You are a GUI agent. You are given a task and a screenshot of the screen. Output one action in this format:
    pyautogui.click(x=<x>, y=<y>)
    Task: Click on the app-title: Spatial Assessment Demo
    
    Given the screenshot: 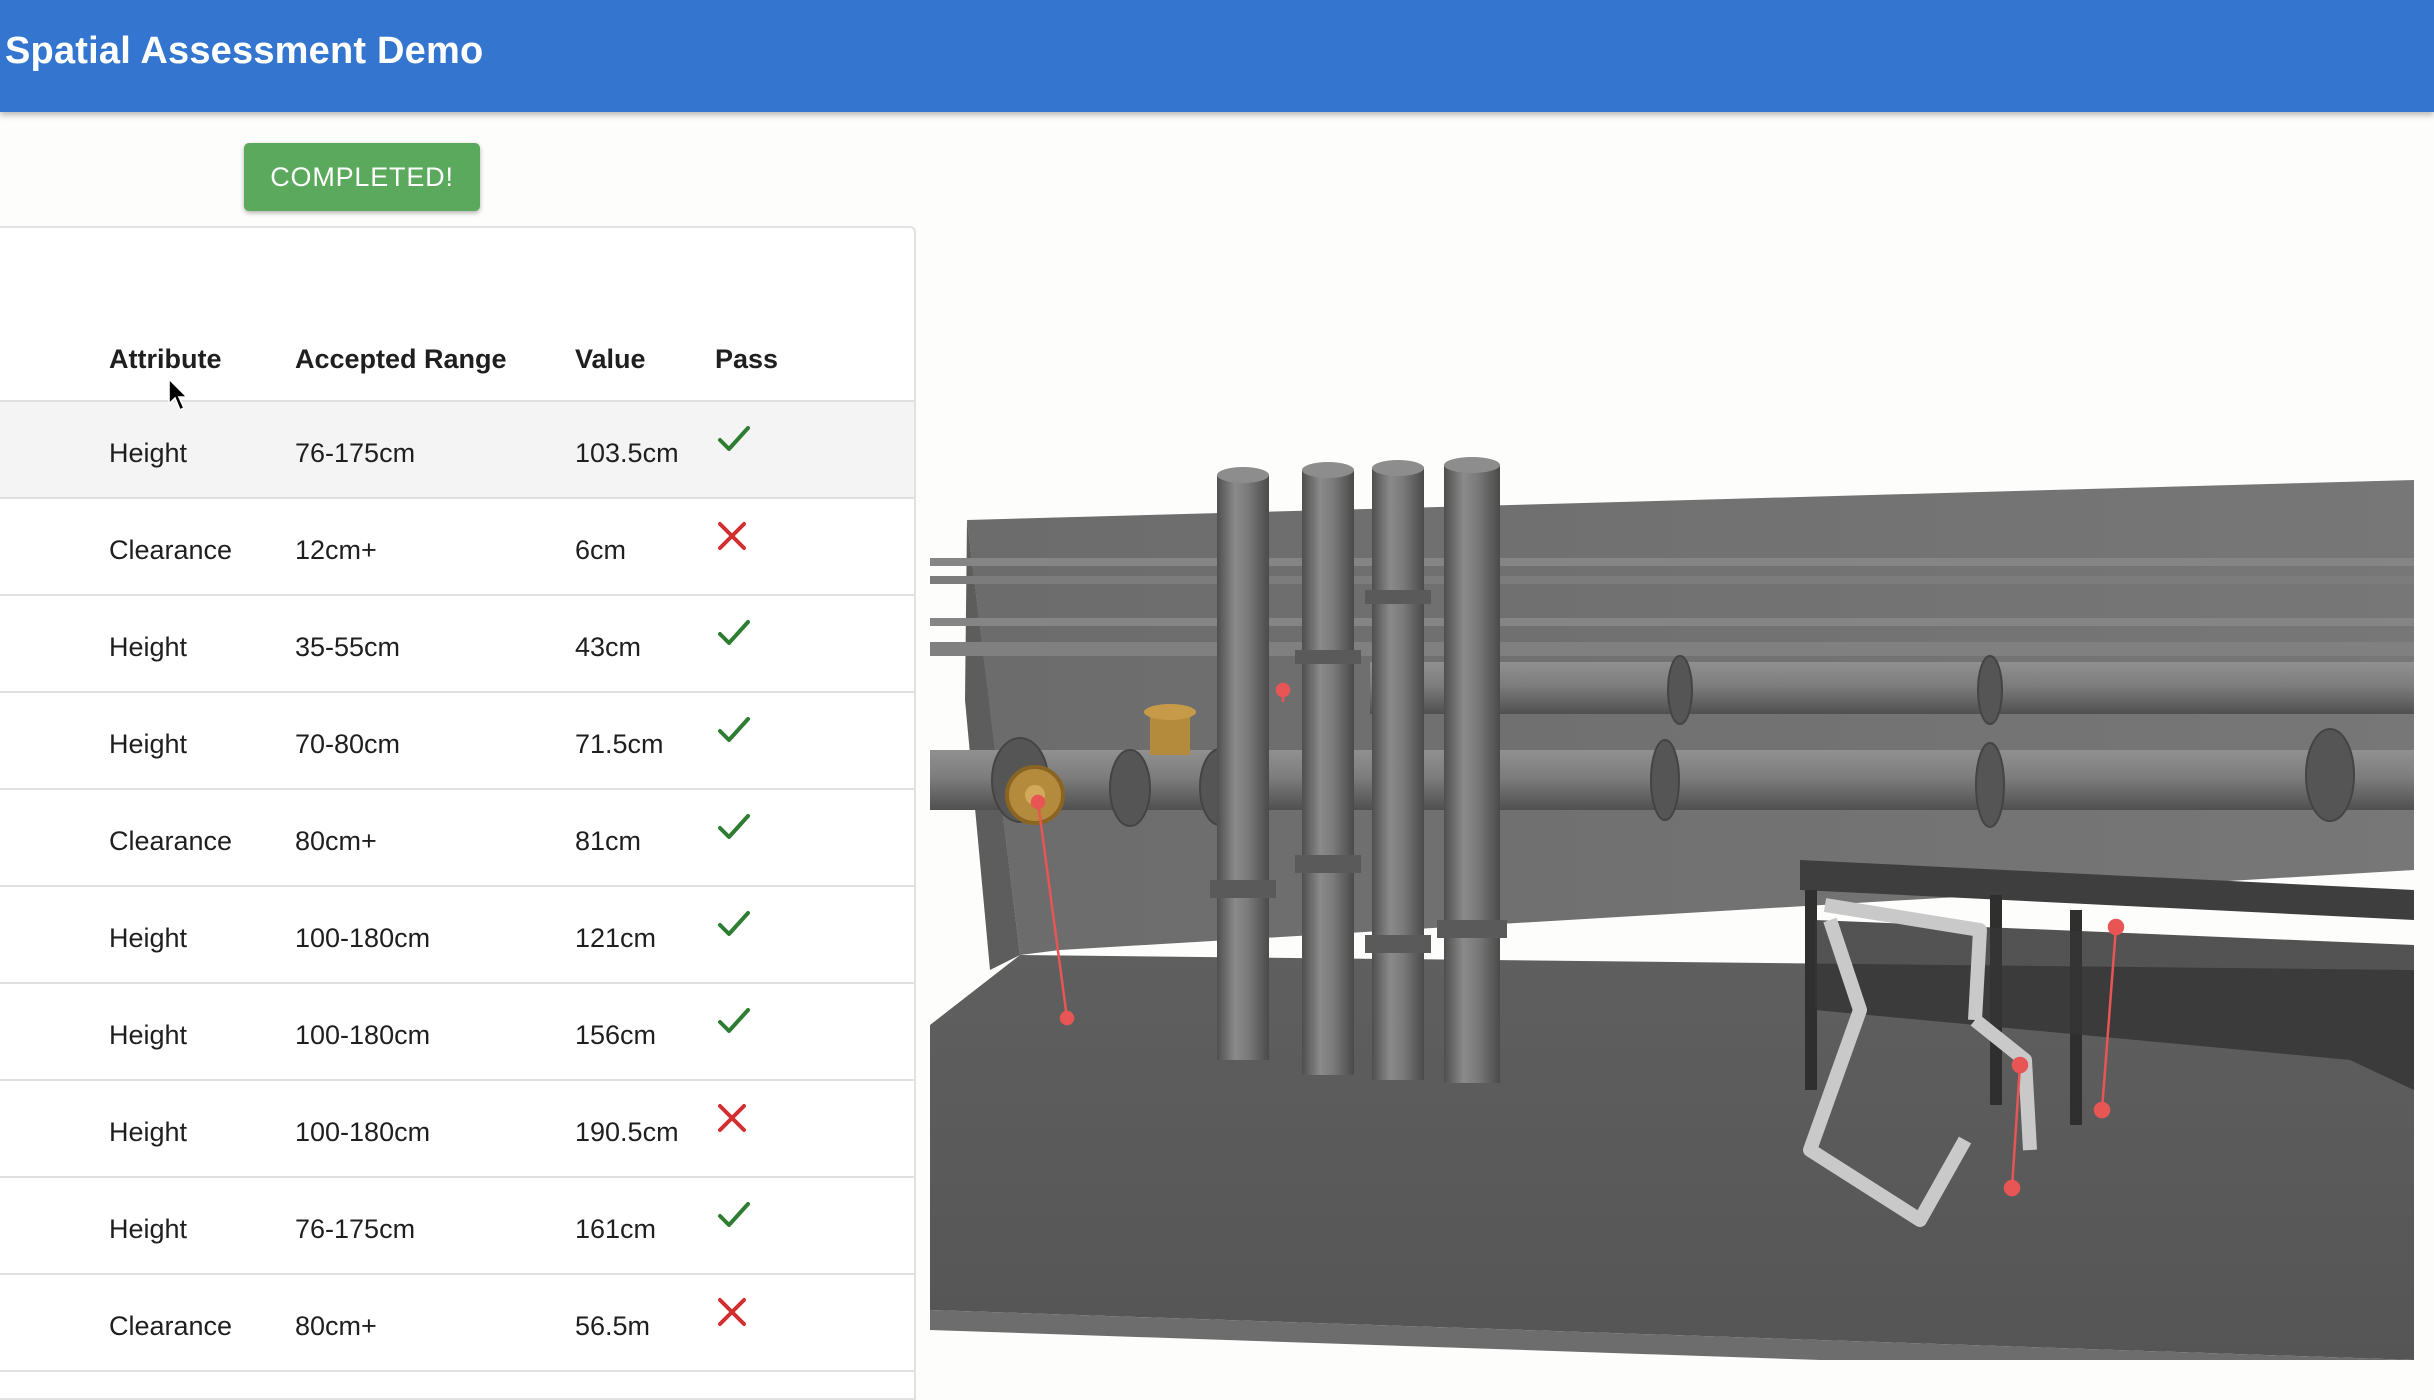 What is the action you would take?
    pyautogui.click(x=244, y=51)
    